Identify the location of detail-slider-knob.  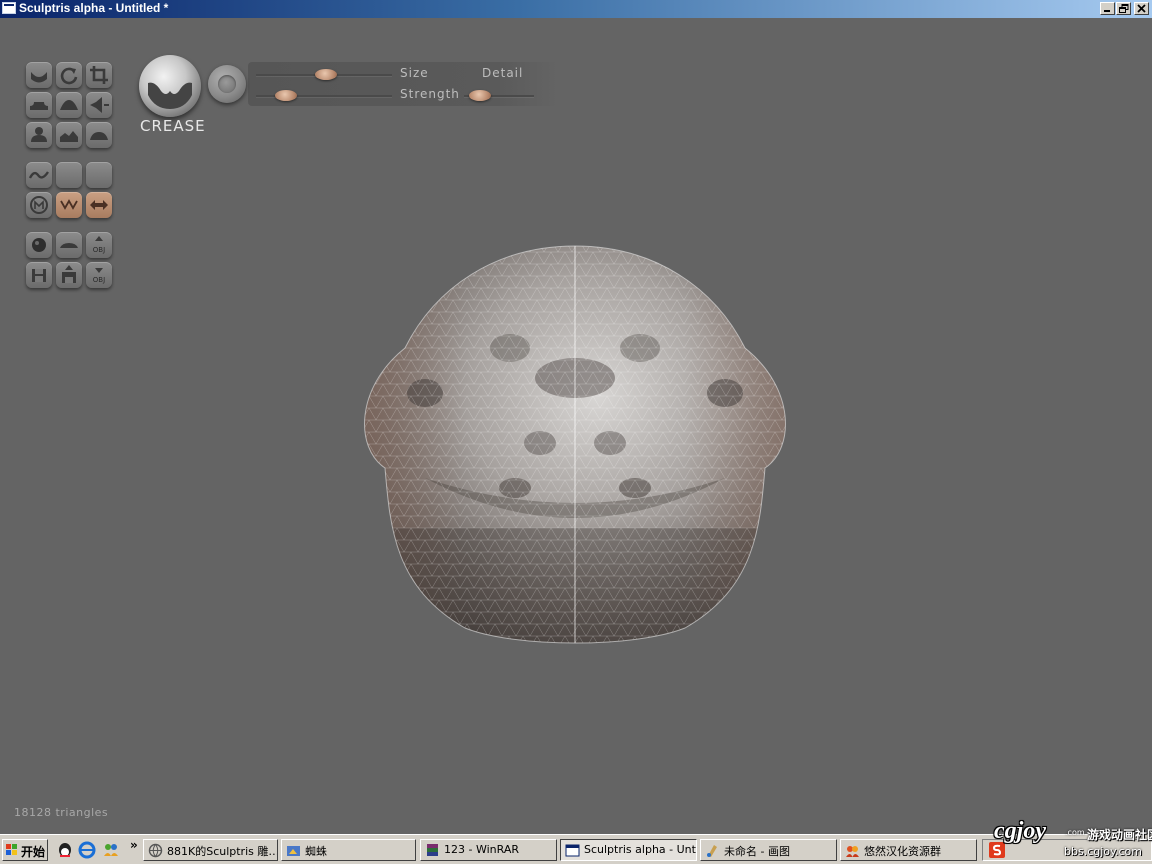
(480, 95).